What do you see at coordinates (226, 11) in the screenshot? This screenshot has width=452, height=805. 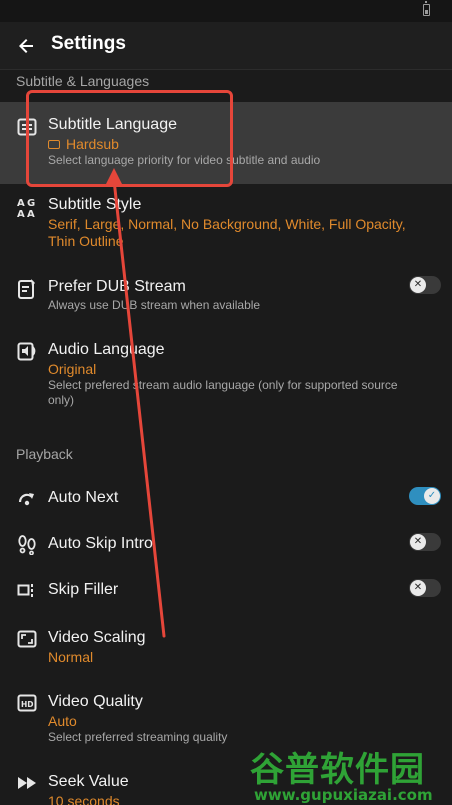 I see `status-bar` at bounding box center [226, 11].